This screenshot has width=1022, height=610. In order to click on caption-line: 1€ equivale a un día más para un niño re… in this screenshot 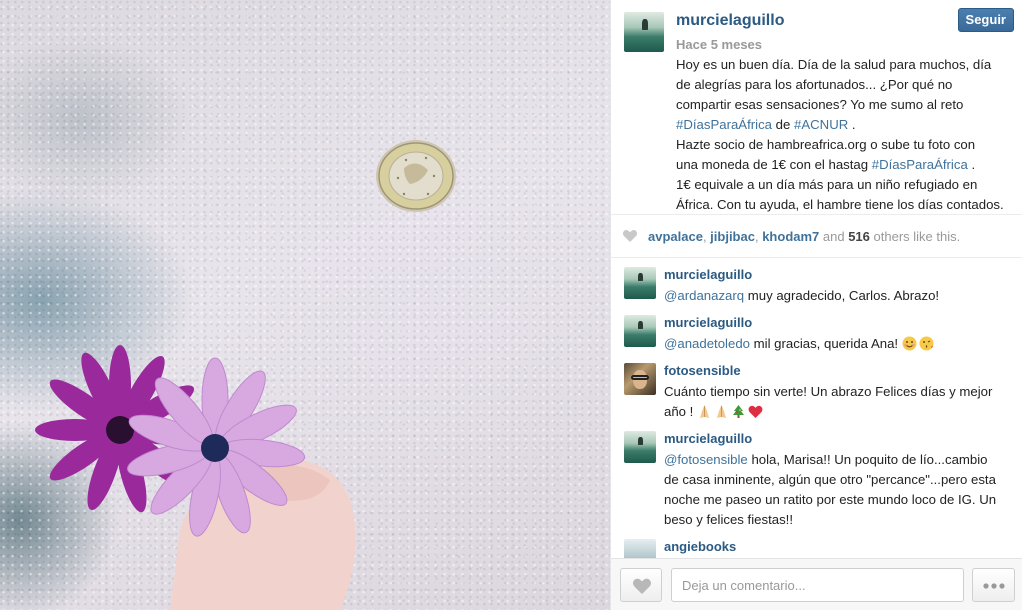, I will do `click(827, 184)`.